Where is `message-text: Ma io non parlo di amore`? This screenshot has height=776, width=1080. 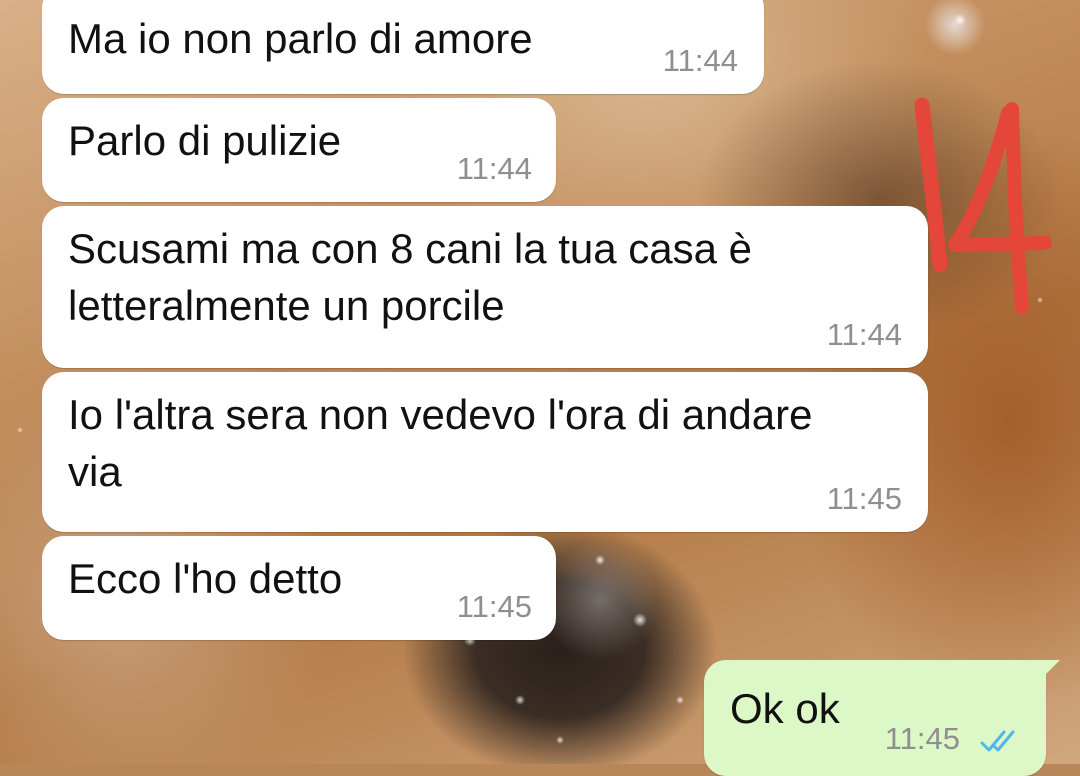
message-text: Ma io non parlo di amore is located at coordinates (300, 38).